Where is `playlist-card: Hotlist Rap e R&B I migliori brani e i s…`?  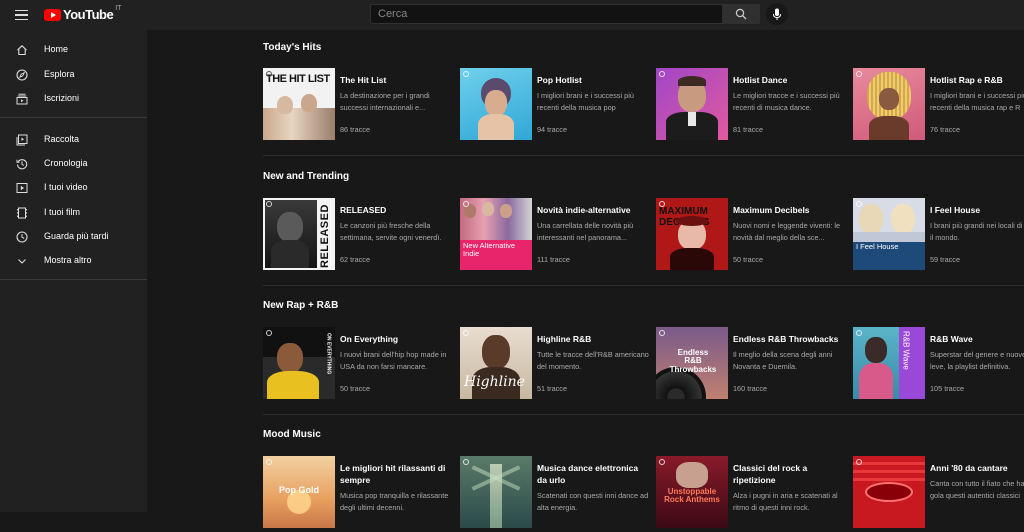
playlist-card: Hotlist Rap e R&B I migliori brani e i s… is located at coordinates (938, 106).